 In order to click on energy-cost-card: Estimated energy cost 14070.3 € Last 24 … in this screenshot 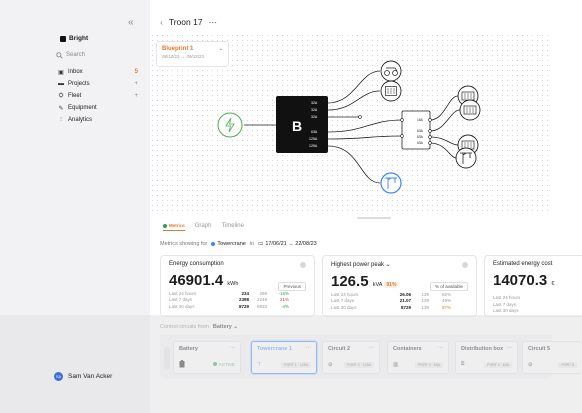, I will do `click(533, 286)`.